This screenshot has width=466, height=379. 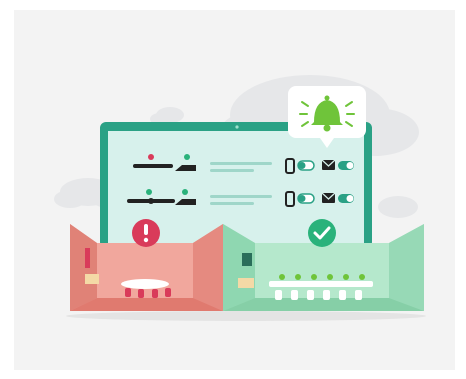 What do you see at coordinates (151, 157) in the screenshot?
I see `alert-dot-icon` at bounding box center [151, 157].